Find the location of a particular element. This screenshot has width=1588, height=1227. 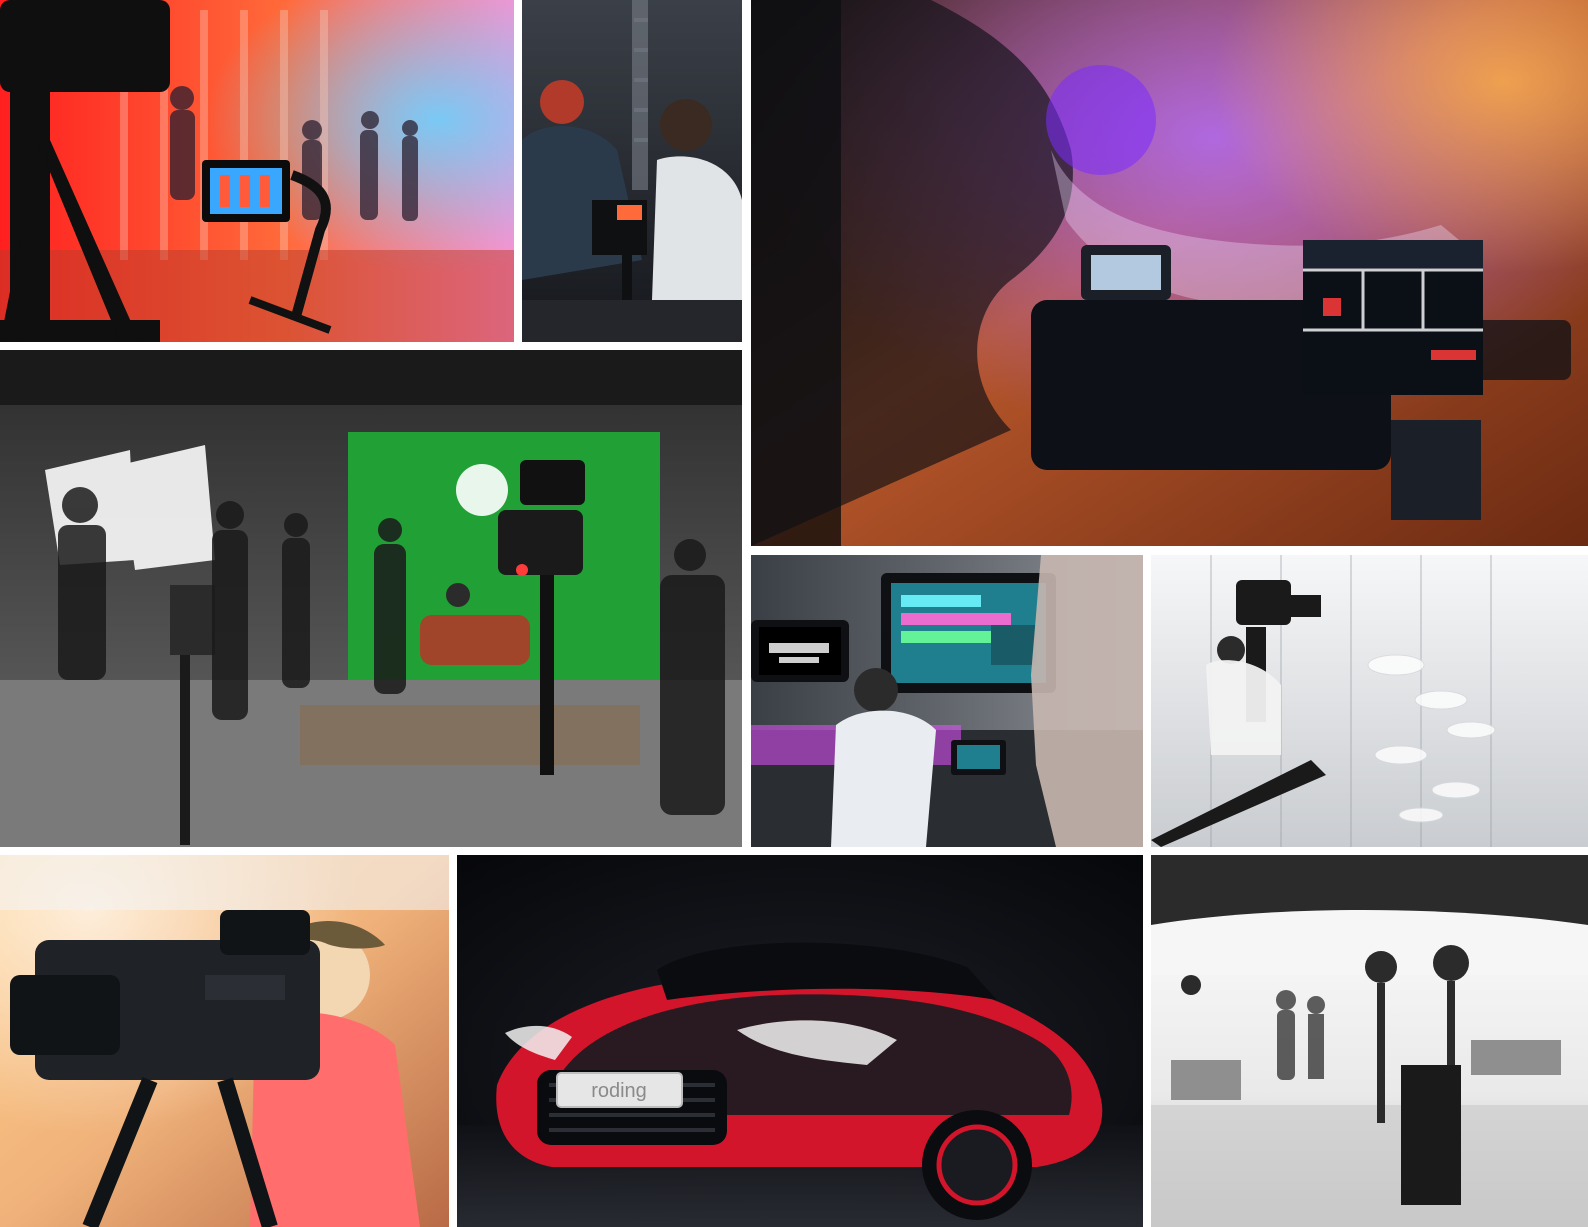

photo-camera-operator is located at coordinates (224, 1041).